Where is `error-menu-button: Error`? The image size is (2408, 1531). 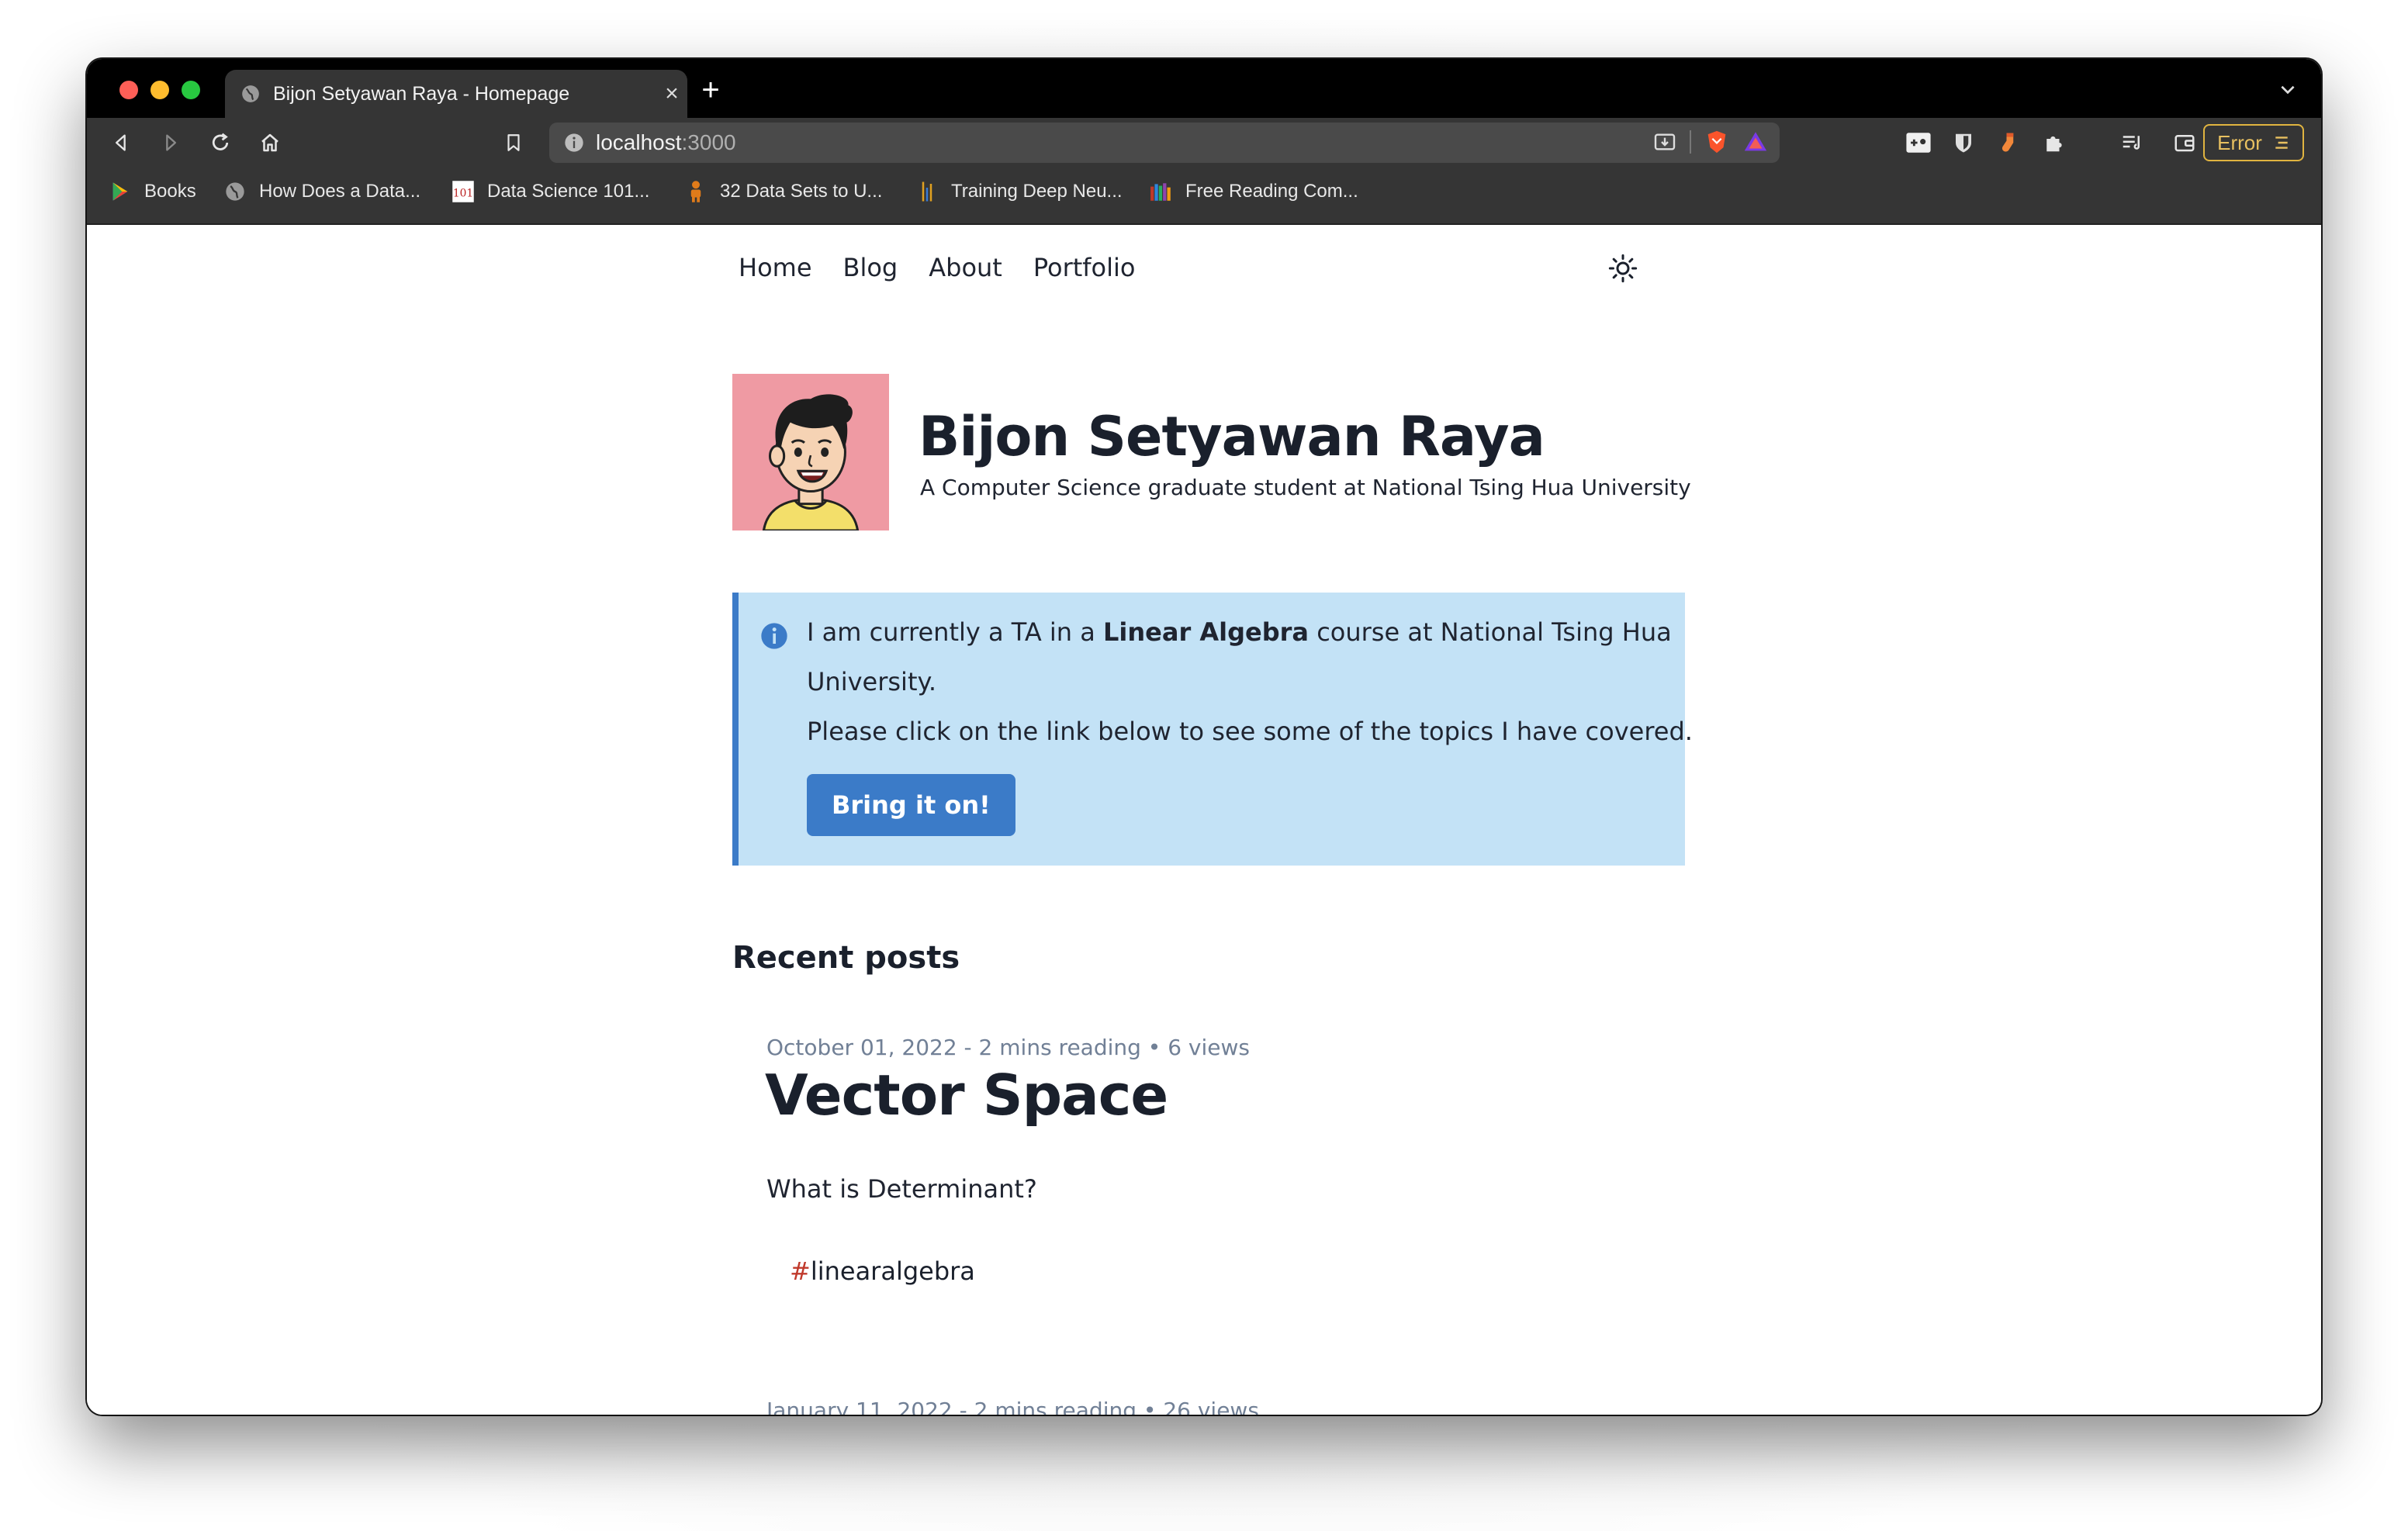
error-menu-button: Error is located at coordinates (2253, 142).